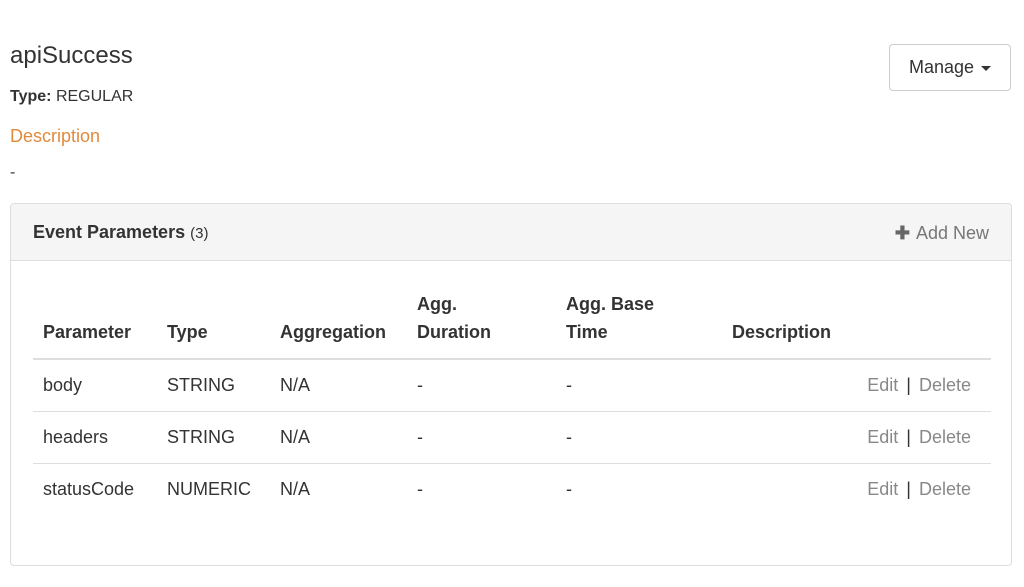 Image resolution: width=1024 pixels, height=587 pixels. Describe the element at coordinates (95, 325) in the screenshot. I see `header-parameter: Parameter` at that location.